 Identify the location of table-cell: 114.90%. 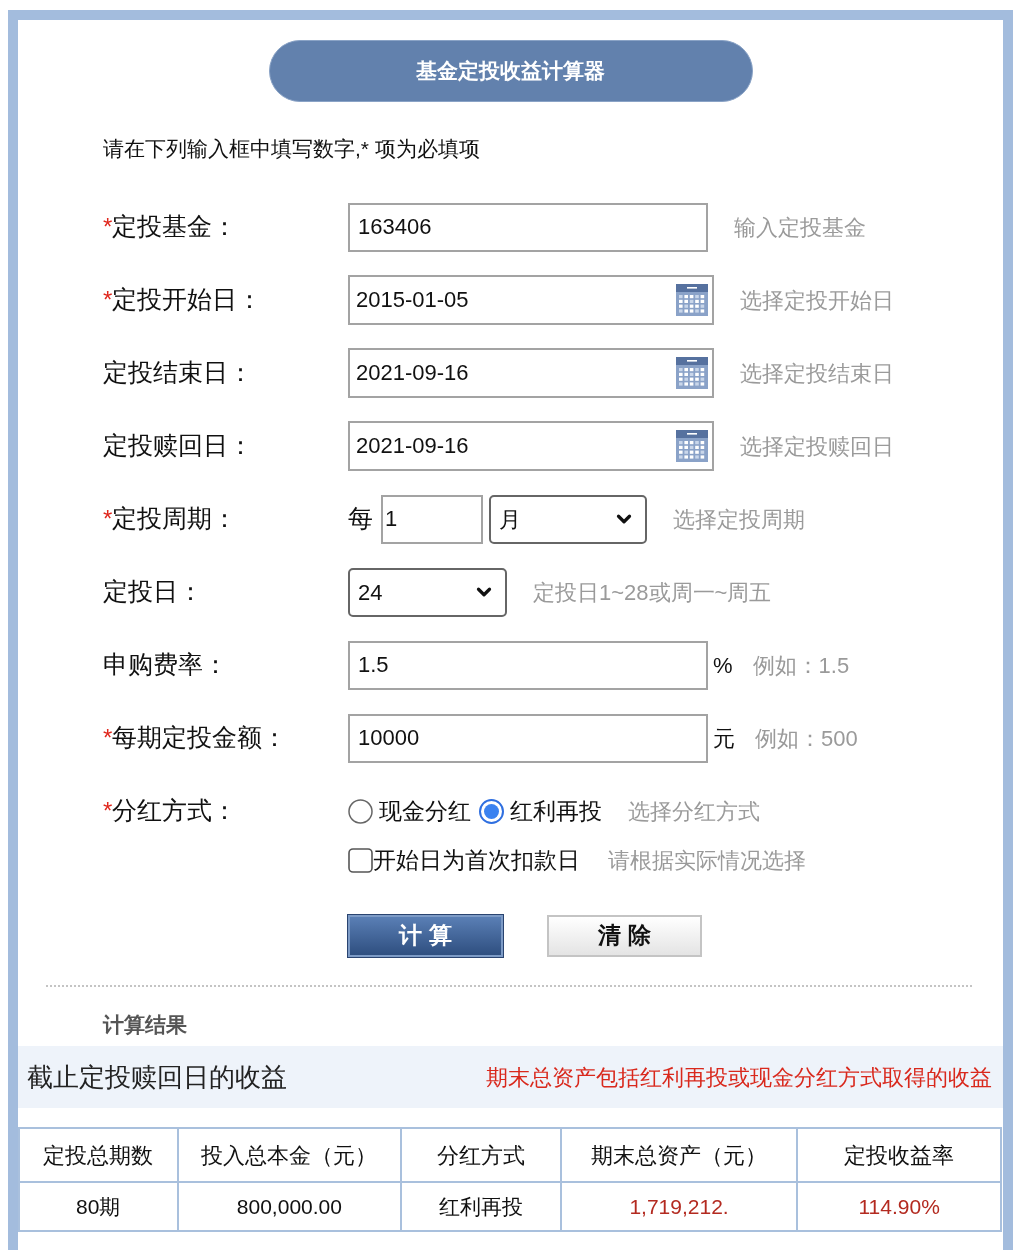
(899, 1206).